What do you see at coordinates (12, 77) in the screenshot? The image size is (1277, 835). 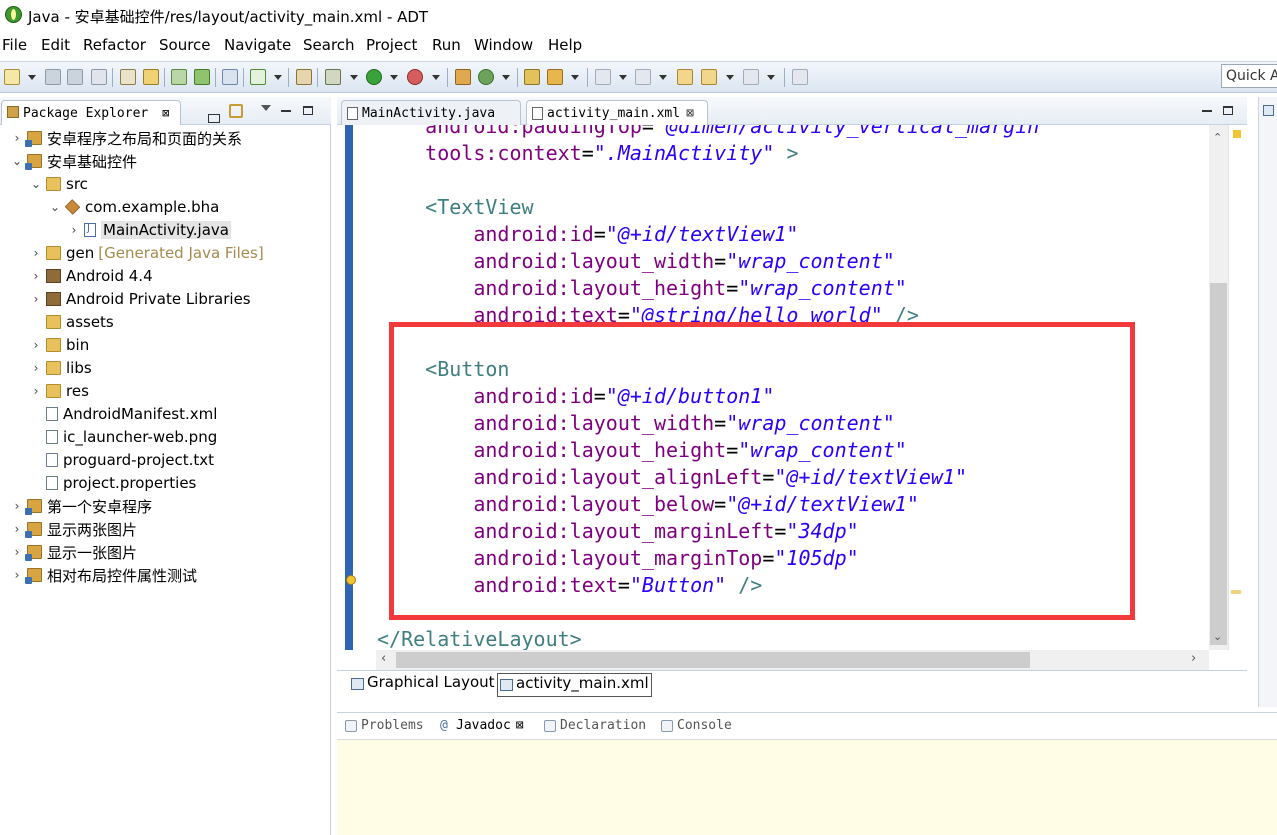 I see `new-icon` at bounding box center [12, 77].